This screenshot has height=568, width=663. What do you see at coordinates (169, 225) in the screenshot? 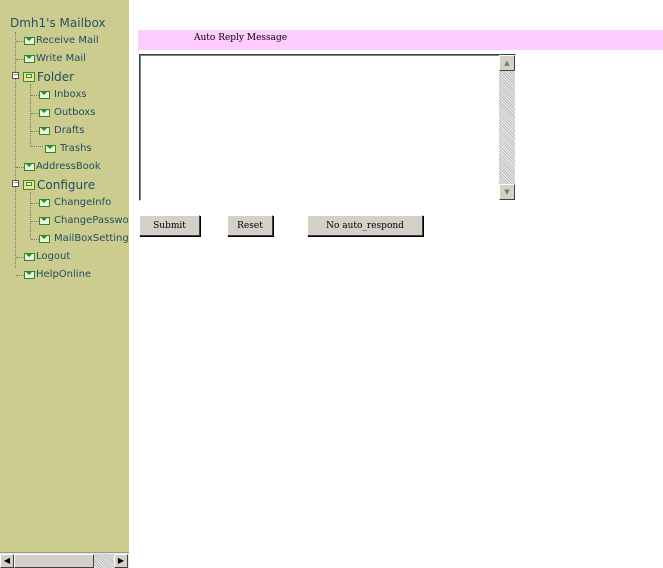
I see `submit-button: Submit` at bounding box center [169, 225].